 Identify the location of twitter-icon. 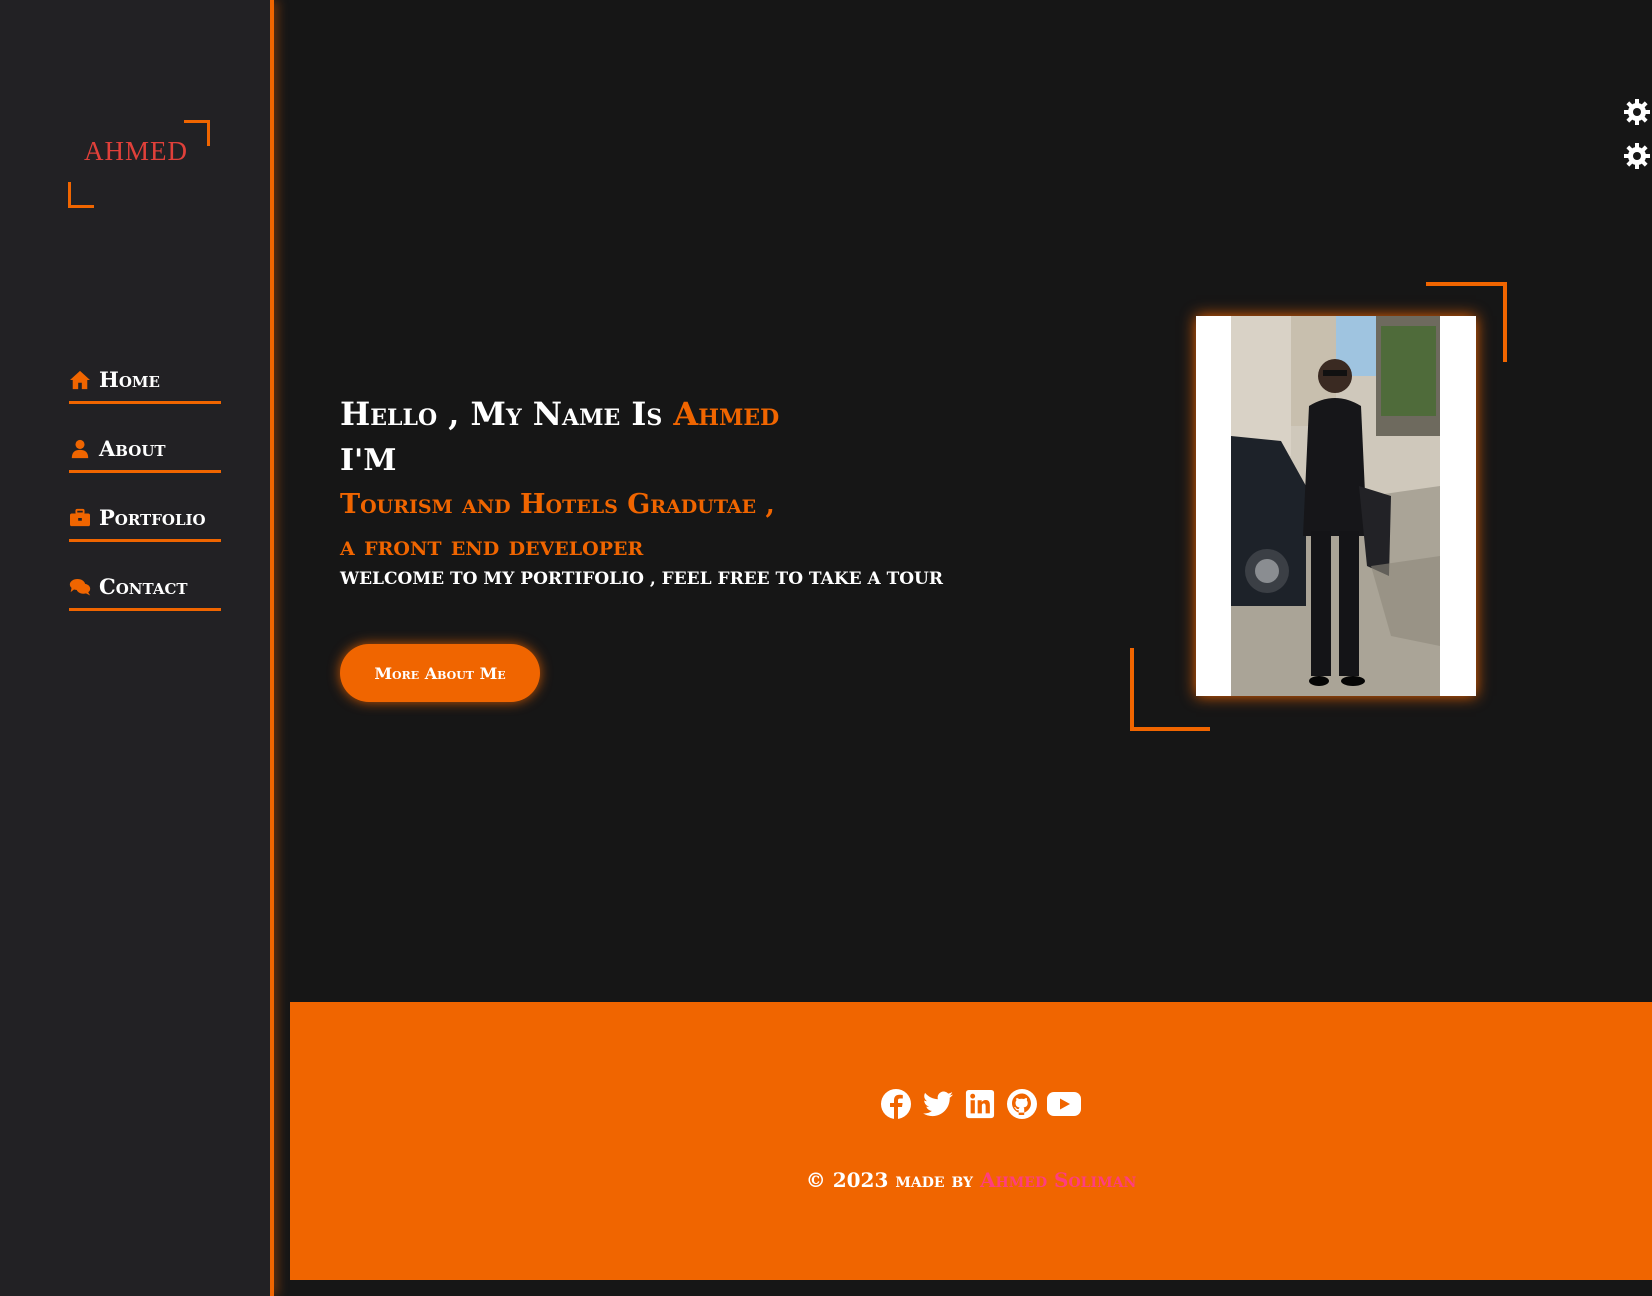
(938, 1104).